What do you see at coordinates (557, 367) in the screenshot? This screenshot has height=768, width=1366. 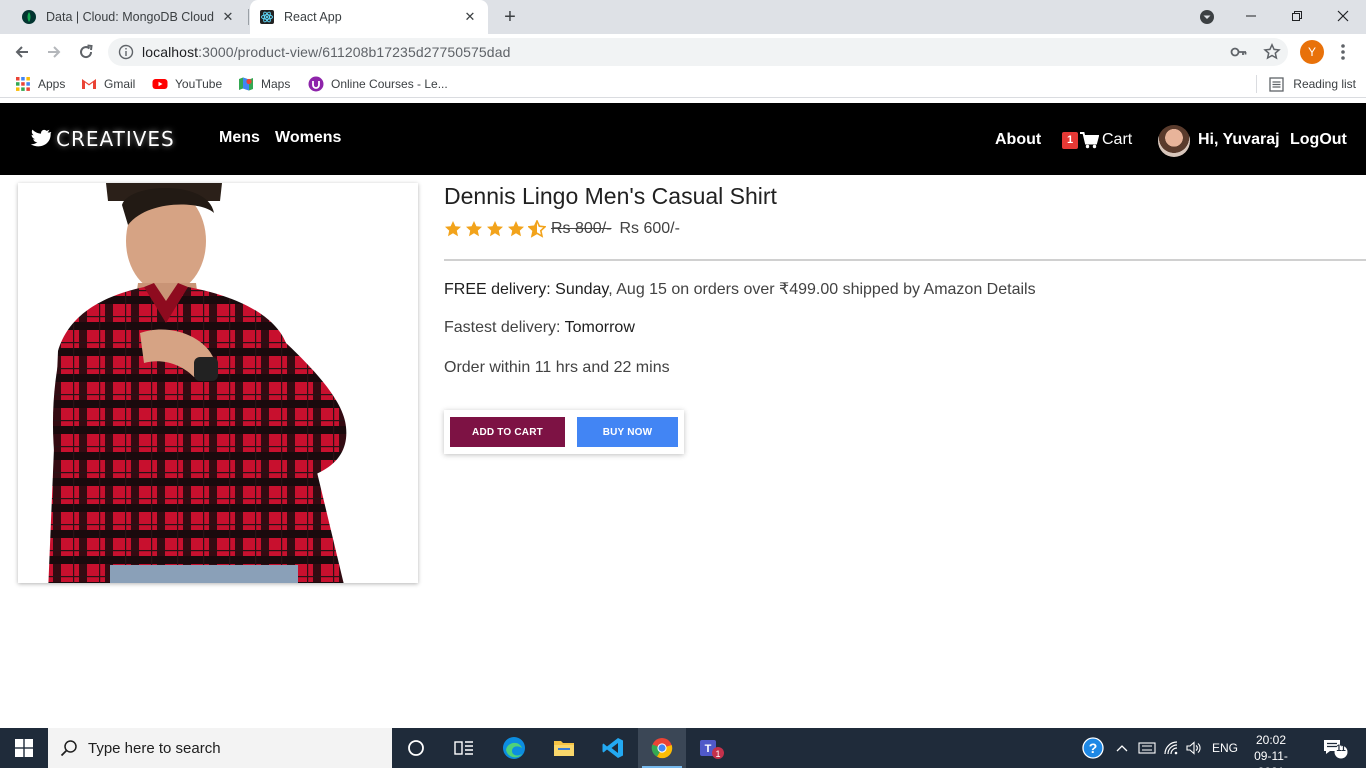 I see `order-countdown: Order within 11 hrs and 22 mins` at bounding box center [557, 367].